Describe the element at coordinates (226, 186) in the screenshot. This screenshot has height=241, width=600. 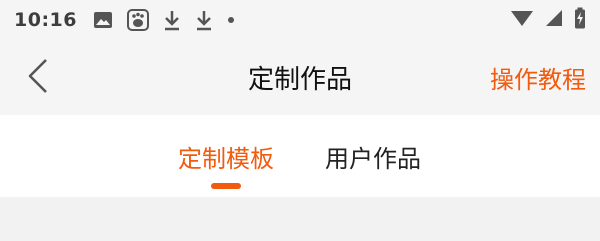
I see `active-tab-indicator` at that location.